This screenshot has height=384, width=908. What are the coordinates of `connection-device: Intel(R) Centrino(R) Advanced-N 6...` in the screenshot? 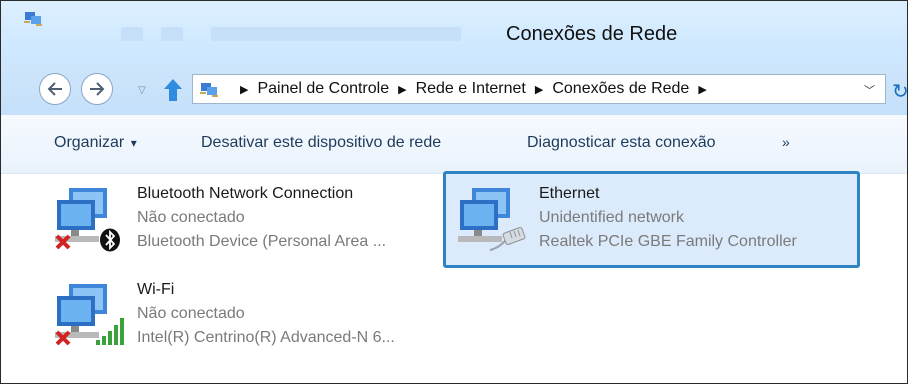 It's located at (266, 337).